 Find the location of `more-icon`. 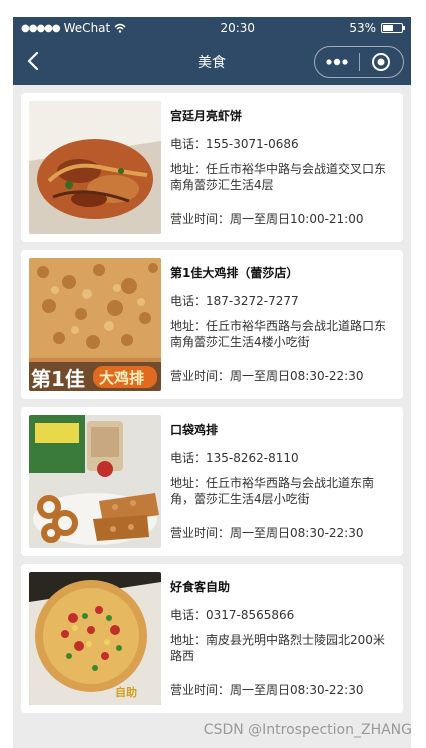

more-icon is located at coordinates (337, 62).